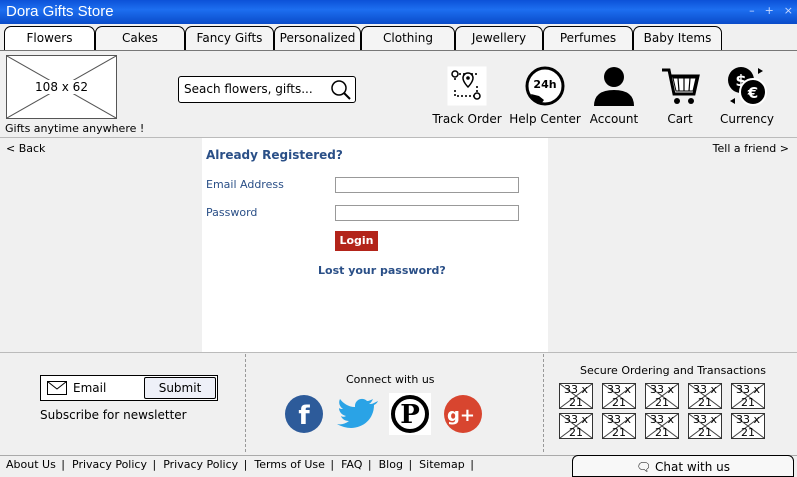 The width and height of the screenshot is (797, 477). I want to click on track-order-button: Track Order, so click(467, 95).